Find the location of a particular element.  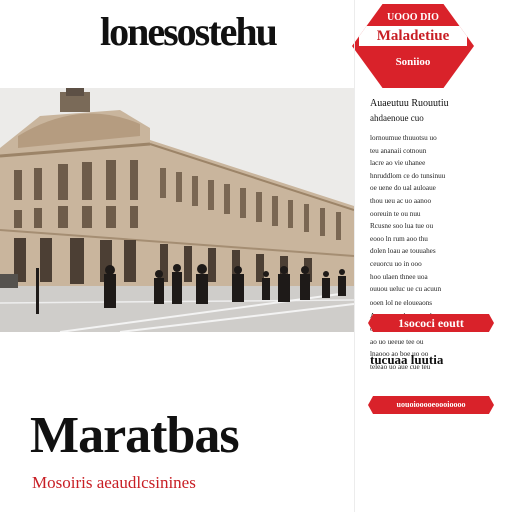

banner-caption: tucuaa luutia is located at coordinates (407, 359).